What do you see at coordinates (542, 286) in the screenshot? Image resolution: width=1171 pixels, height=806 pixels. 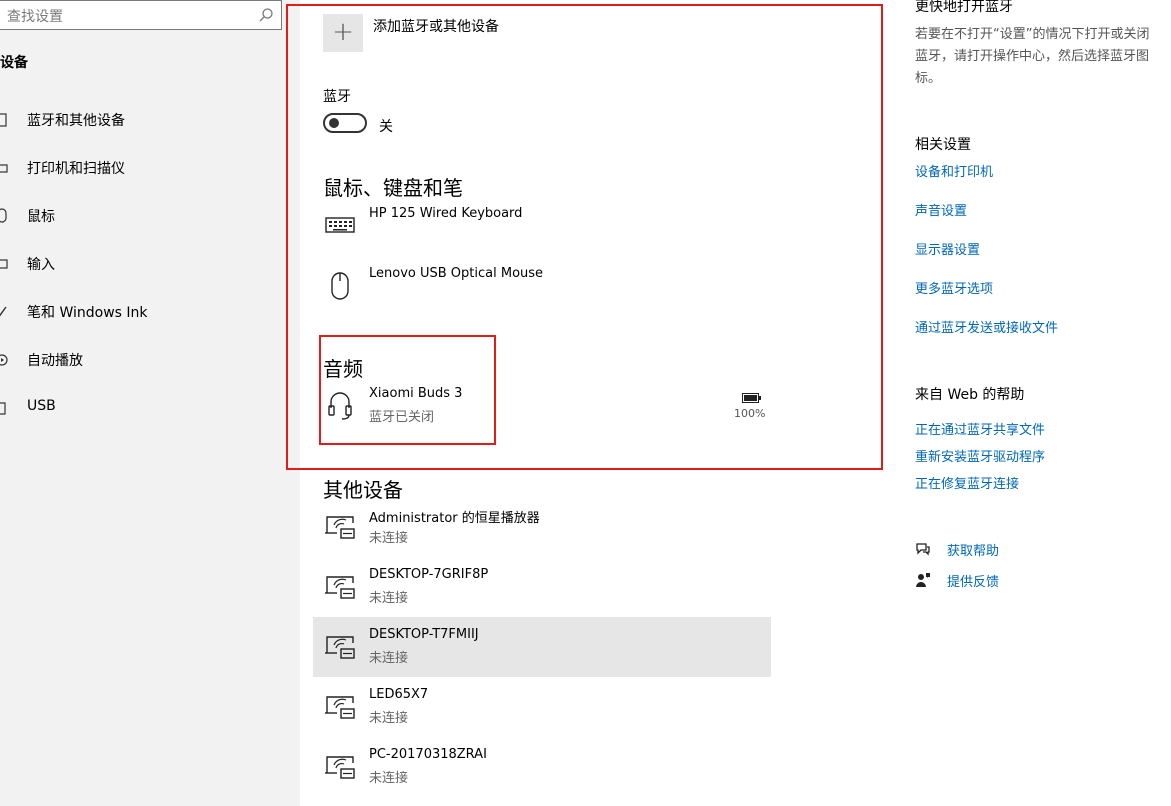 I see `device-item: Lenovo USB Optical Mouse` at bounding box center [542, 286].